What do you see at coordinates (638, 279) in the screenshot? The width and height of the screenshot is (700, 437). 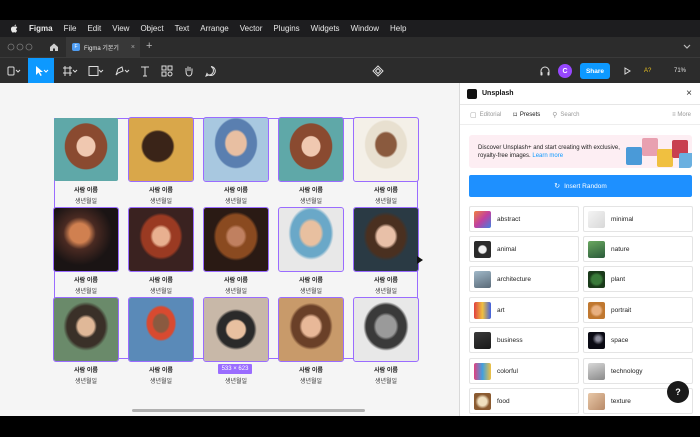 I see `preset-plant: plant` at bounding box center [638, 279].